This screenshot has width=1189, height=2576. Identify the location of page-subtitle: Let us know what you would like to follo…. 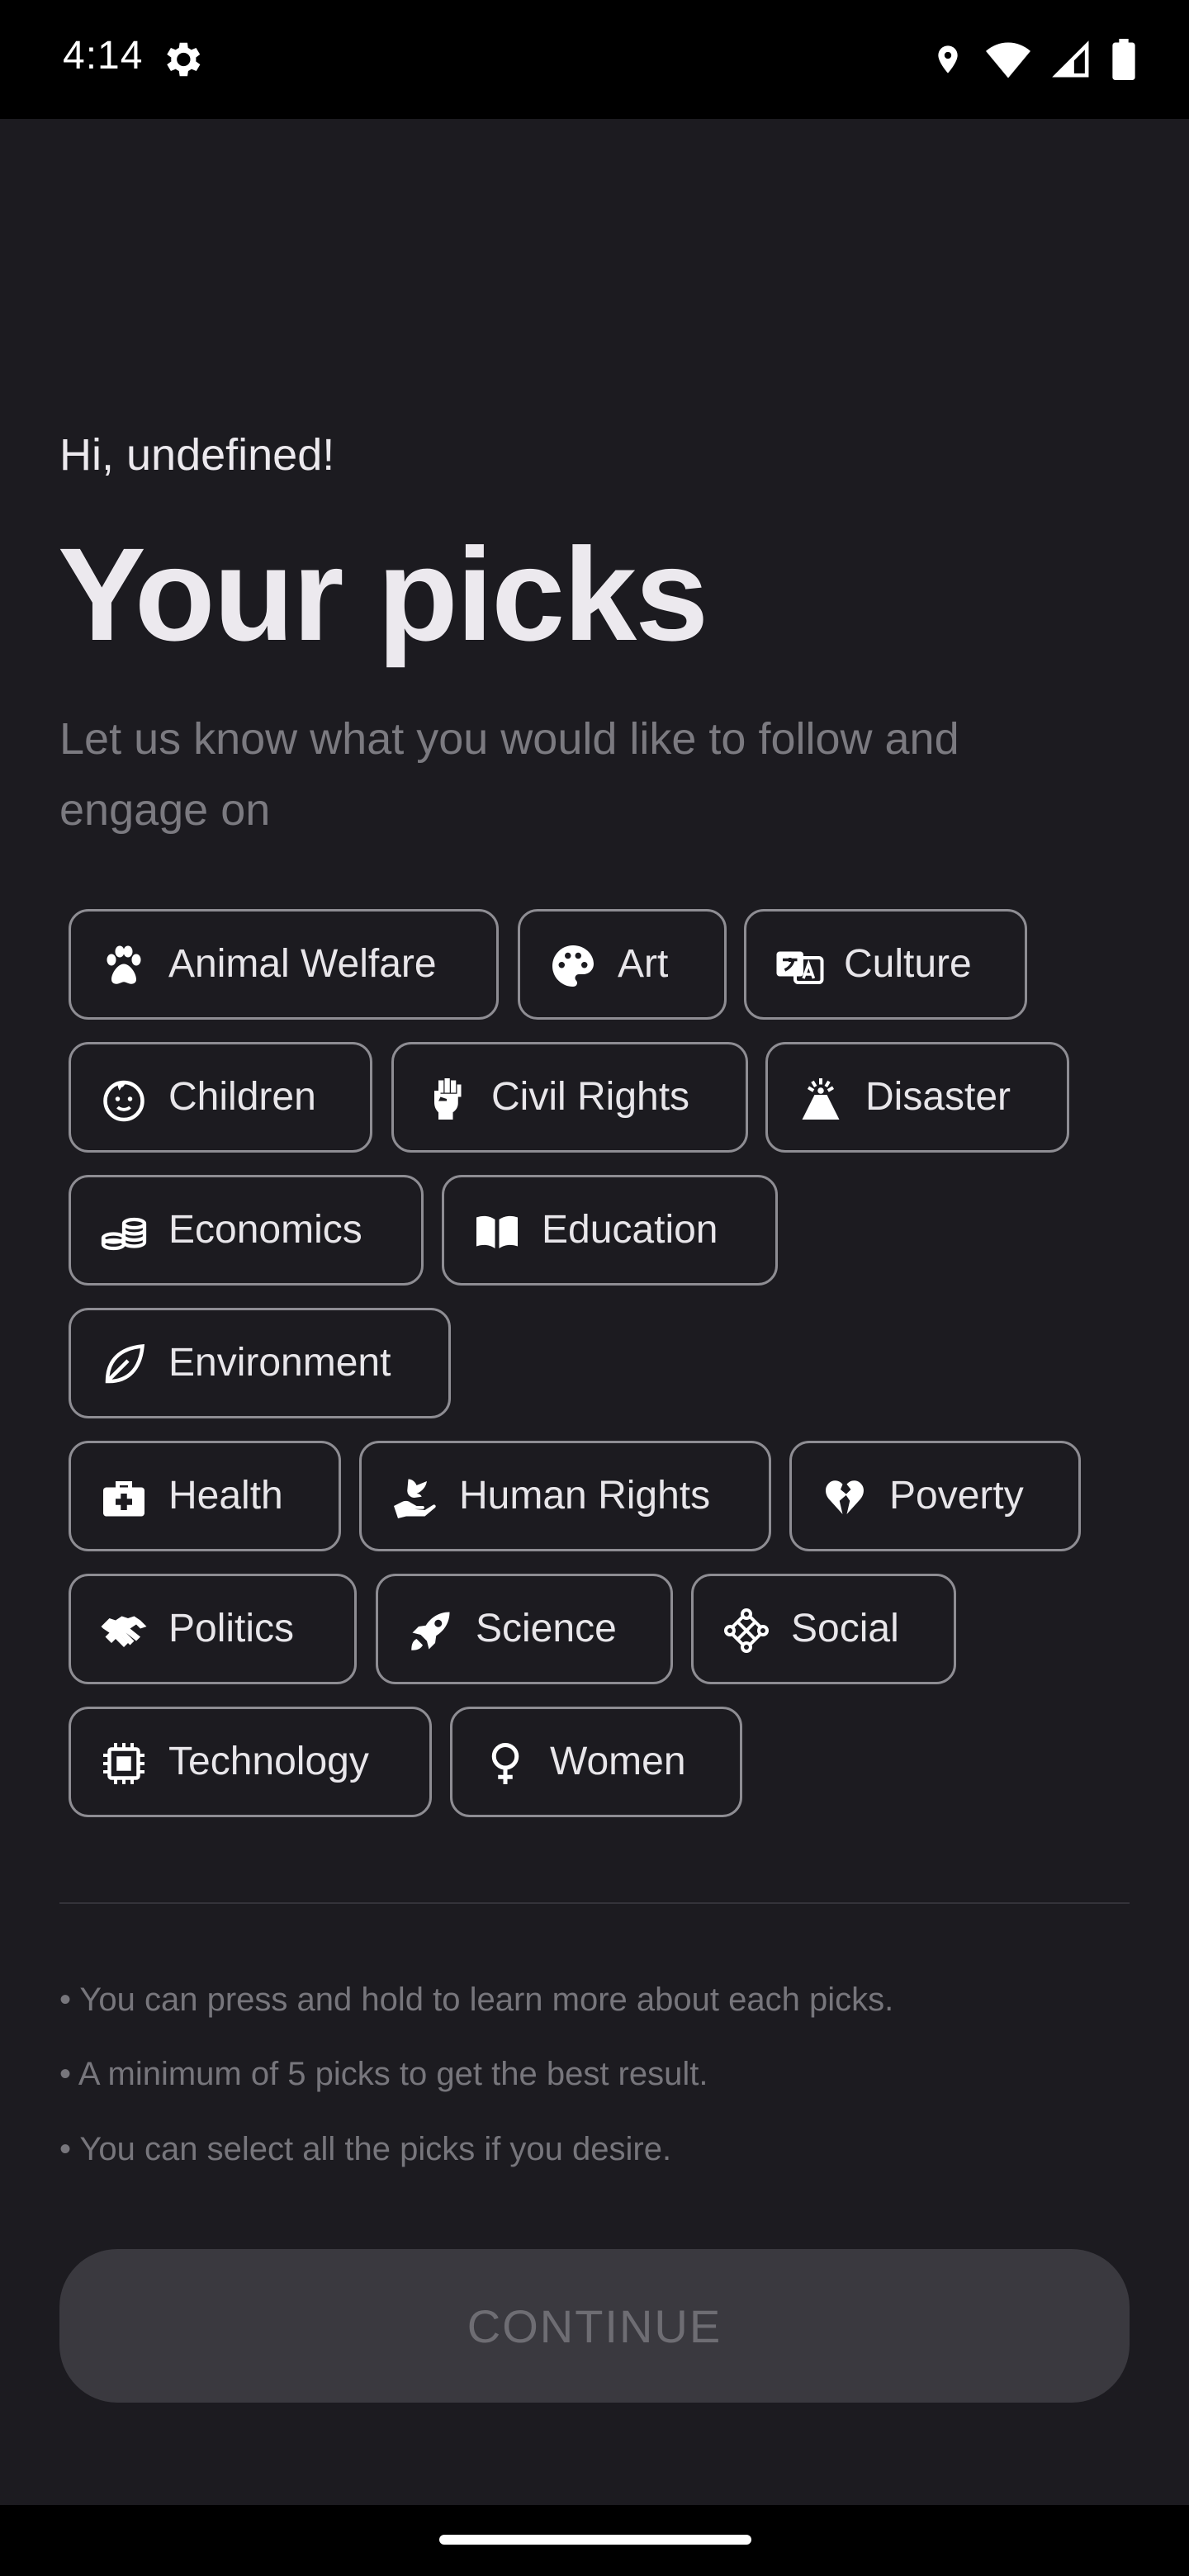
(509, 774).